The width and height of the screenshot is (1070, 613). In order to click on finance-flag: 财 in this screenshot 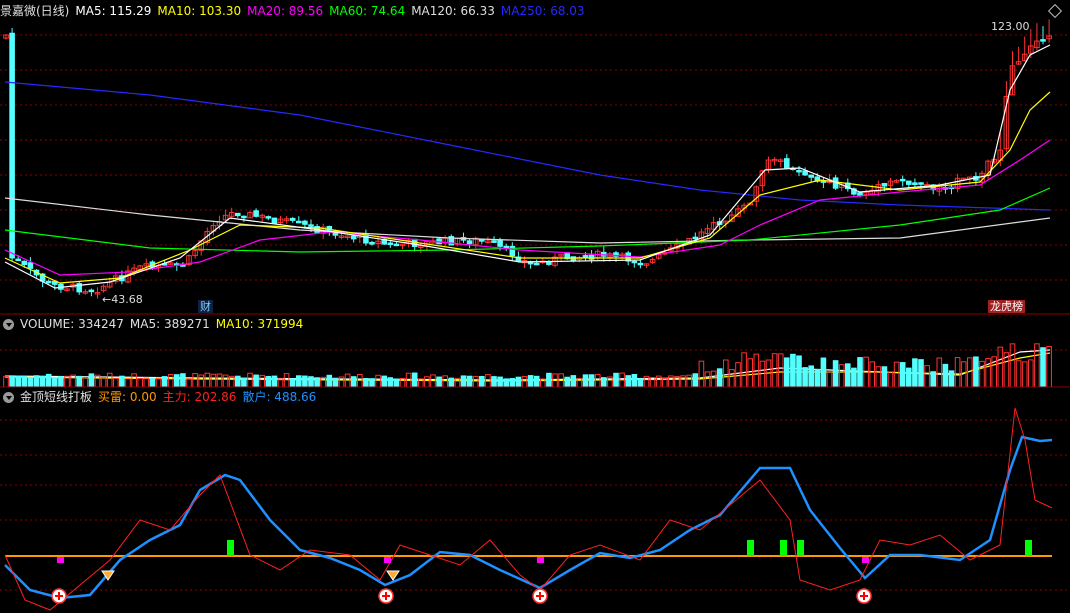, I will do `click(205, 306)`.